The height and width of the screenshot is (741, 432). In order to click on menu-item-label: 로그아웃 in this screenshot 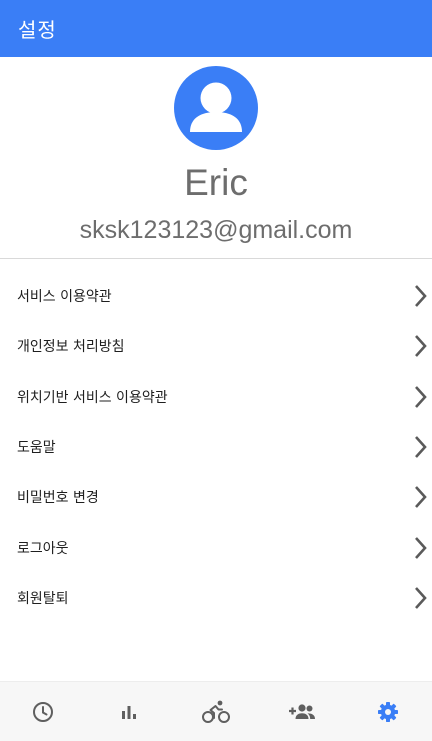, I will do `click(43, 548)`.